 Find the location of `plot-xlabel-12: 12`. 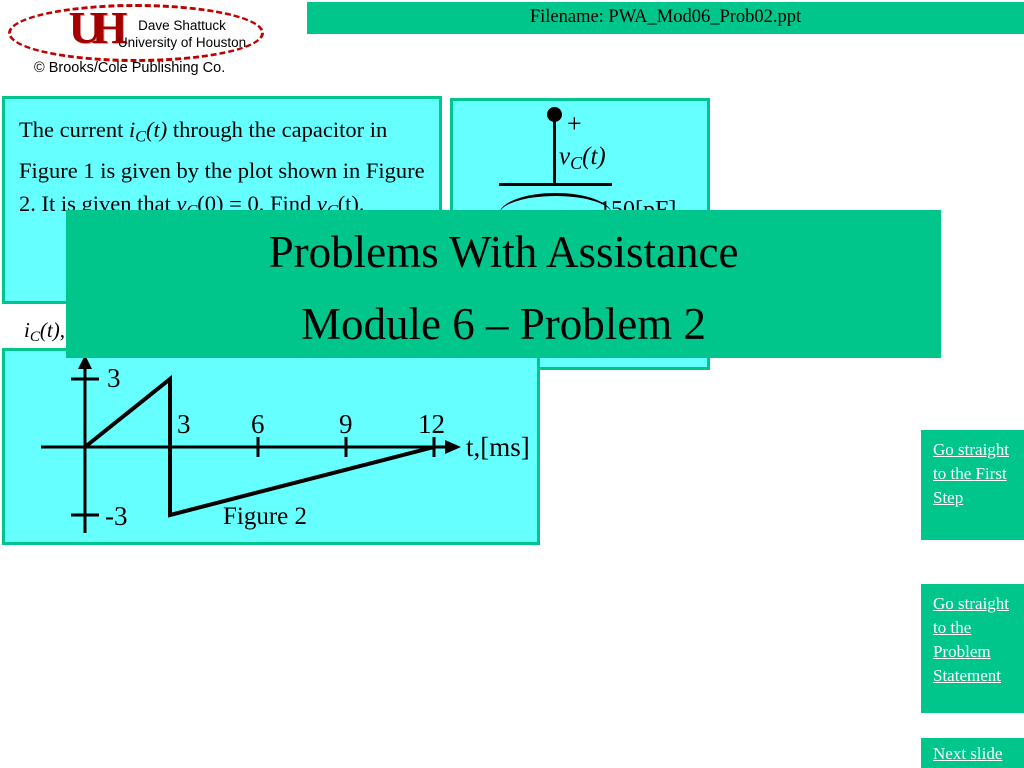

plot-xlabel-12: 12 is located at coordinates (431, 424).